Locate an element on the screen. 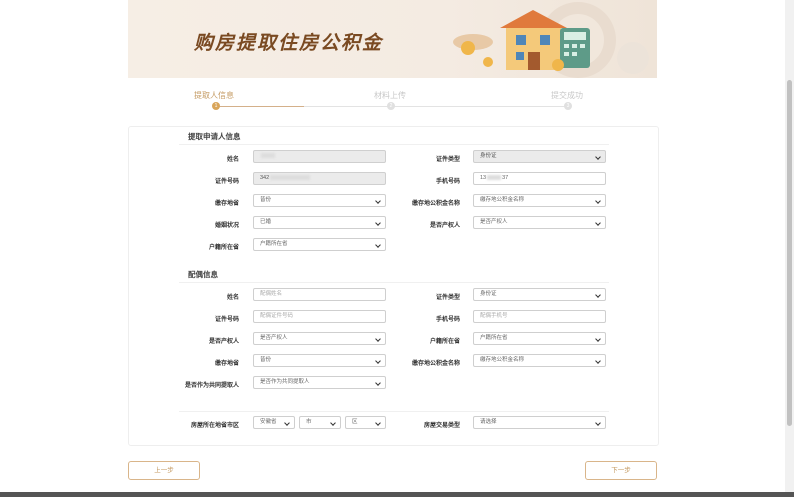  applicant-name-label: 姓名 is located at coordinates (232, 160).